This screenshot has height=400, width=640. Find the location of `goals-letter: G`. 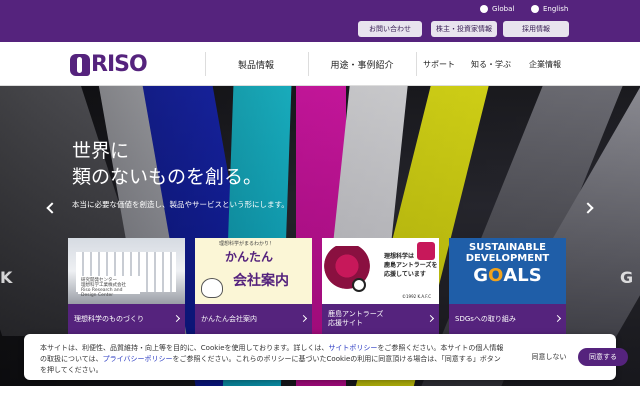

goals-letter: G is located at coordinates (481, 275).